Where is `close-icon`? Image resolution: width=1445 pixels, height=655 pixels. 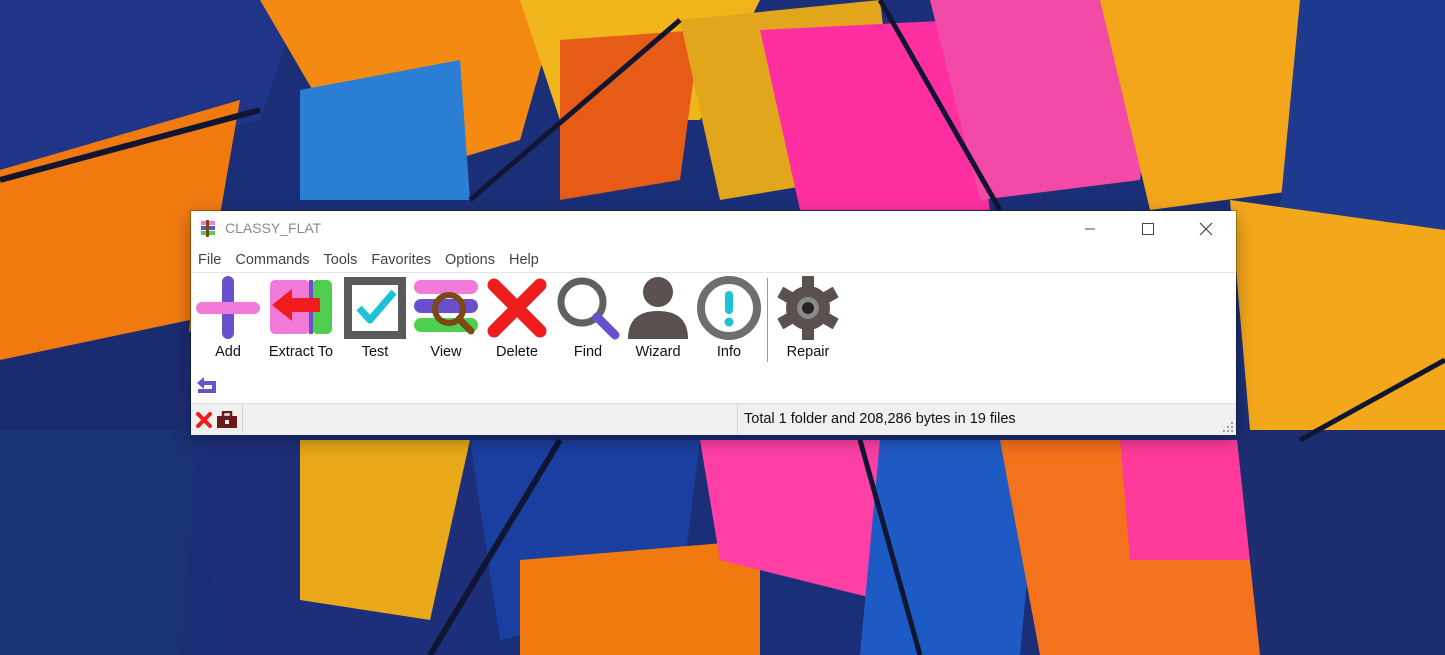
close-icon is located at coordinates (1206, 229).